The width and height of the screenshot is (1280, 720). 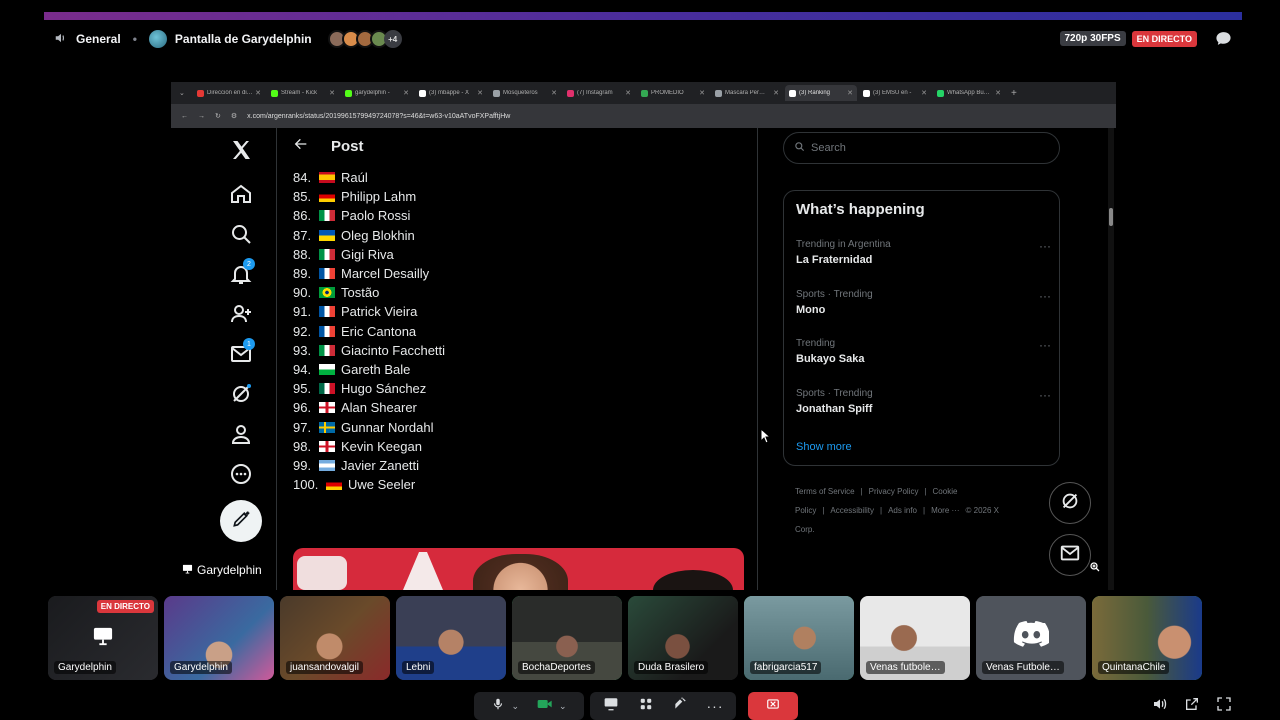 What do you see at coordinates (219, 638) in the screenshot?
I see `participant-tile: Garydelphin` at bounding box center [219, 638].